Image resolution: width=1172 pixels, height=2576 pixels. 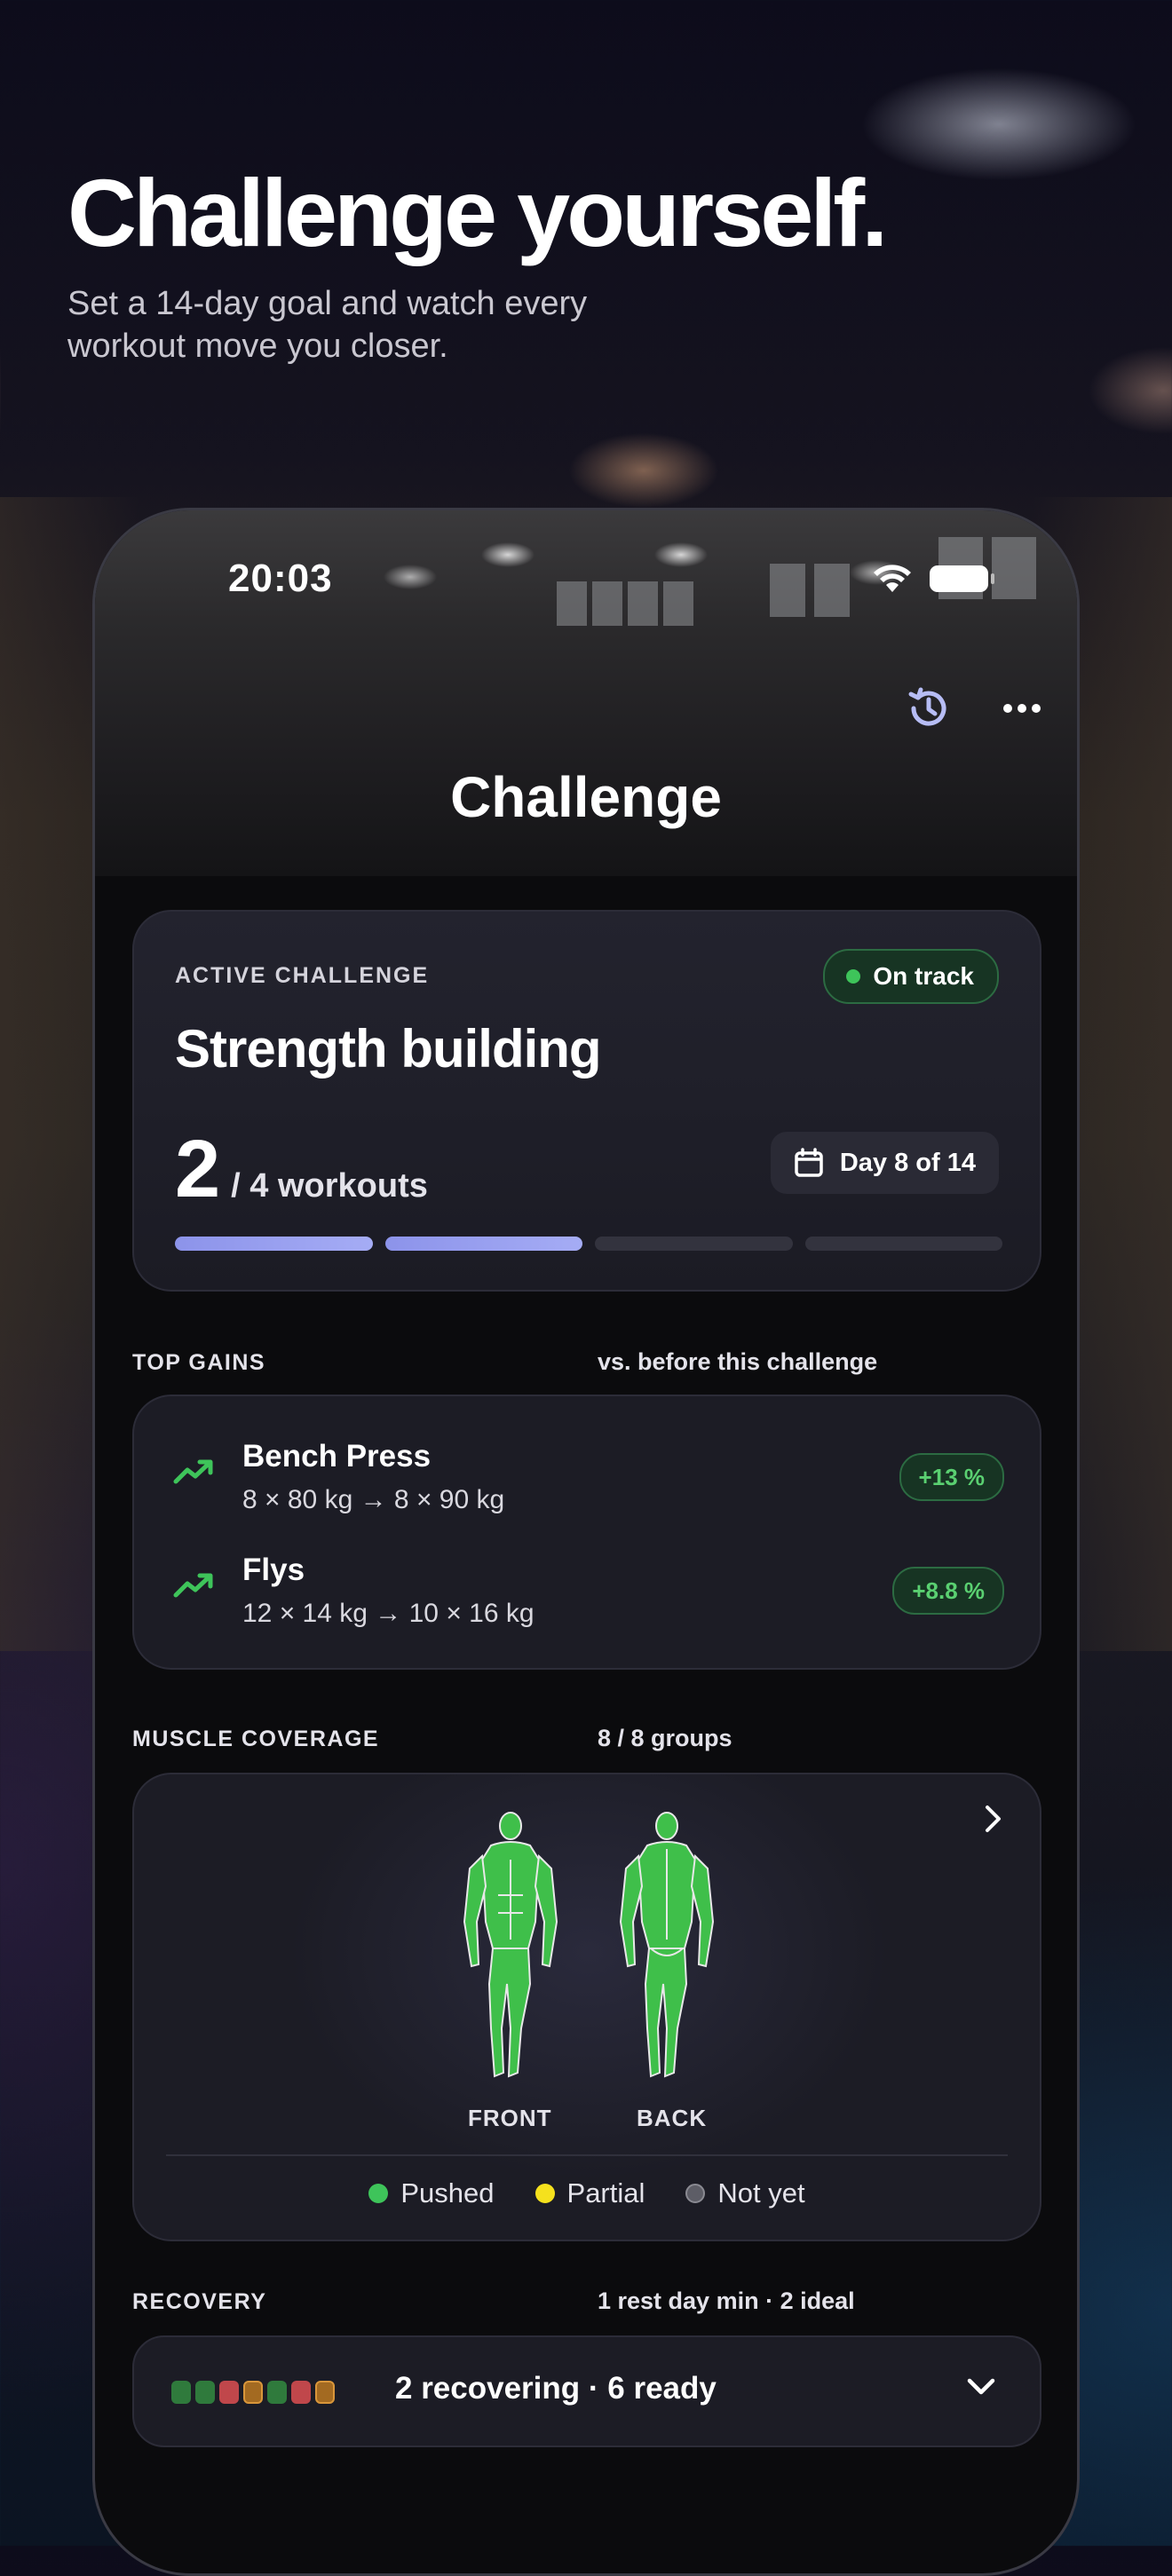 I want to click on nav-actions, so click(x=973, y=708).